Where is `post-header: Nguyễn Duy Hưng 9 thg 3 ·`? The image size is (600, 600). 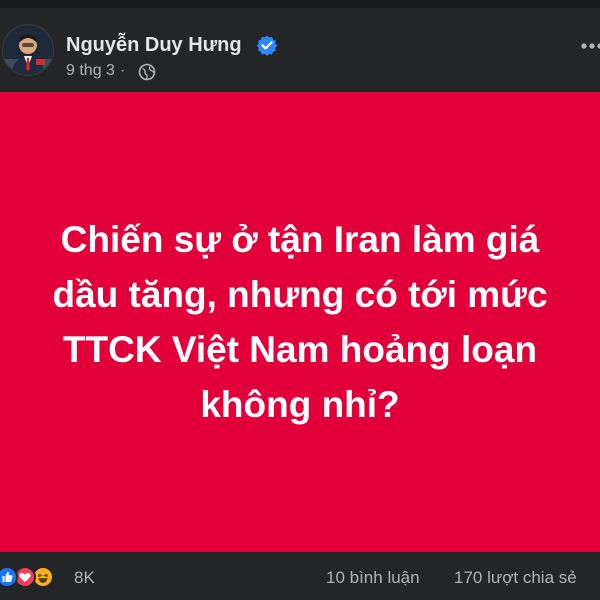 post-header: Nguyễn Duy Hưng 9 thg 3 · is located at coordinates (300, 50).